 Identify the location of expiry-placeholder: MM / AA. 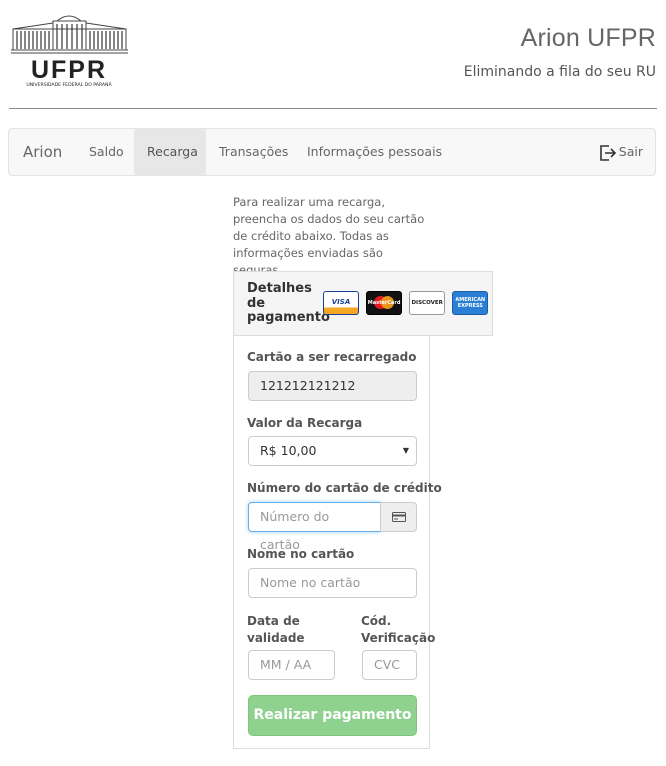
(286, 664).